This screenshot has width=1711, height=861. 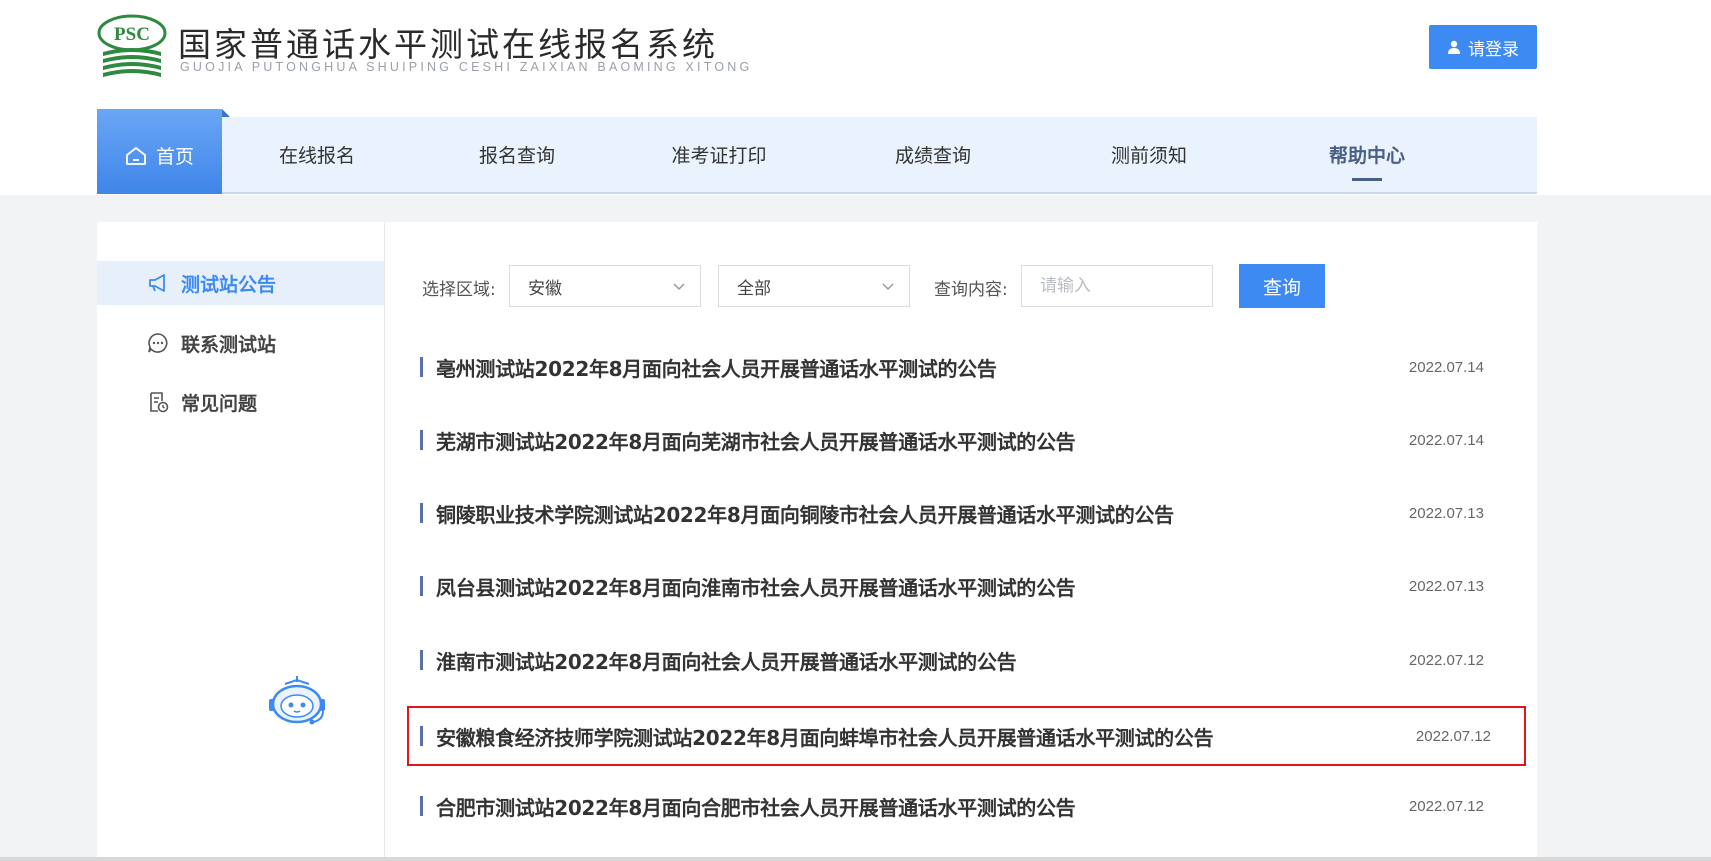 I want to click on nav-home-label: 首页, so click(x=174, y=157).